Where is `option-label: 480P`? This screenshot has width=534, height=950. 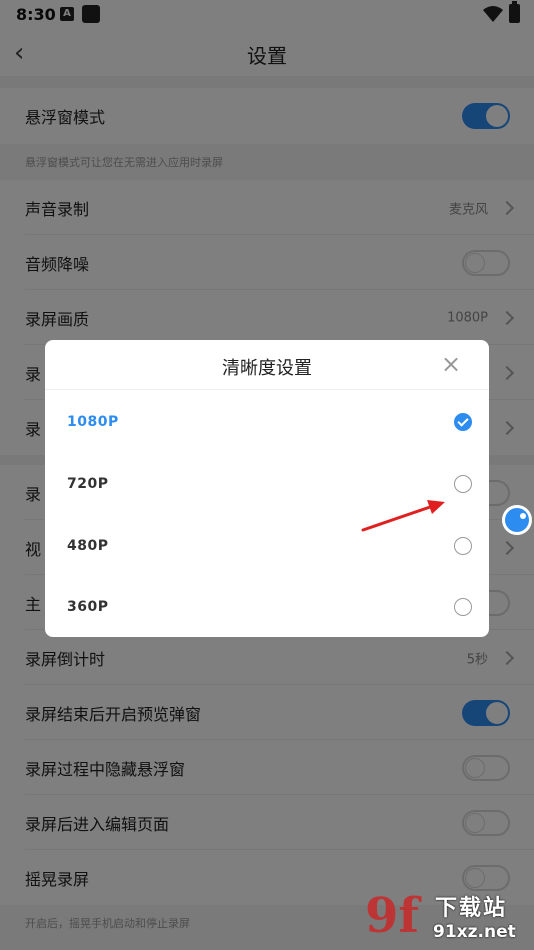 option-label: 480P is located at coordinates (88, 545).